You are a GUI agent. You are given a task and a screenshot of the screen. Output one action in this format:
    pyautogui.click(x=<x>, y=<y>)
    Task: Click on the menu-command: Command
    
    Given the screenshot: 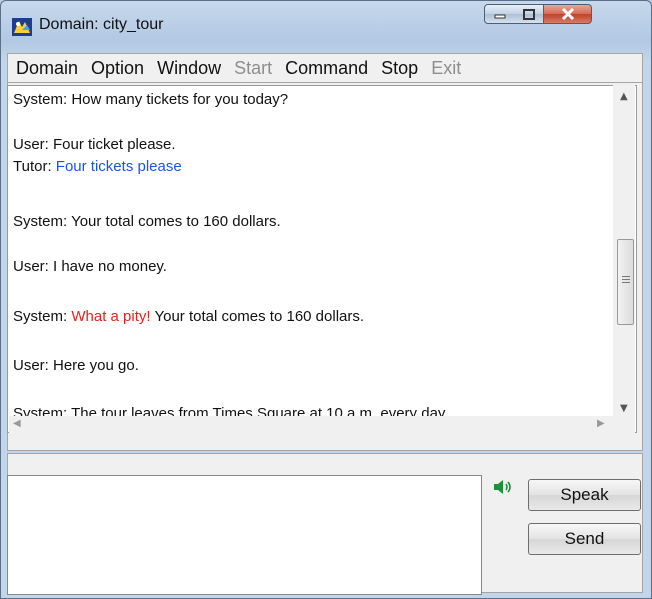 What is the action you would take?
    pyautogui.click(x=326, y=68)
    